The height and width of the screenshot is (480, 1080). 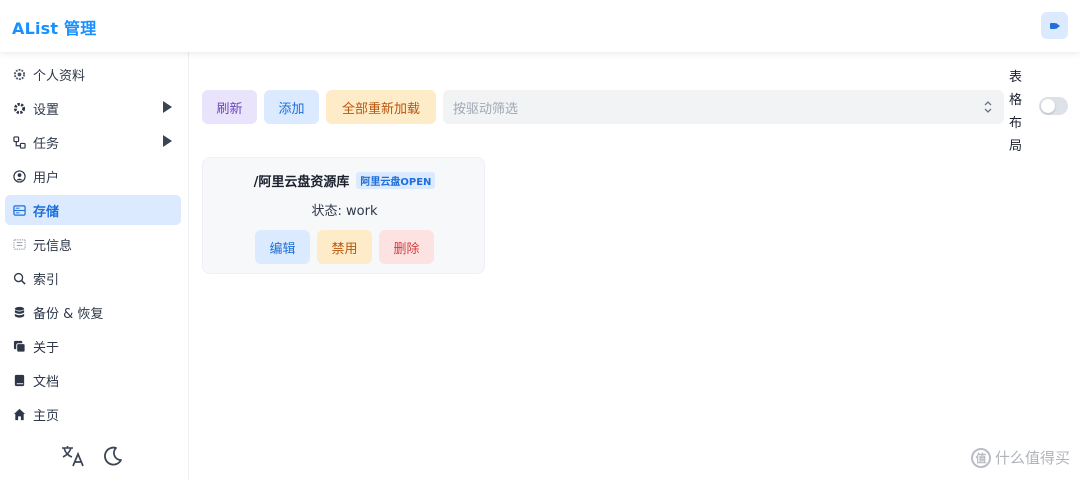 What do you see at coordinates (19, 244) in the screenshot?
I see `meta-icon` at bounding box center [19, 244].